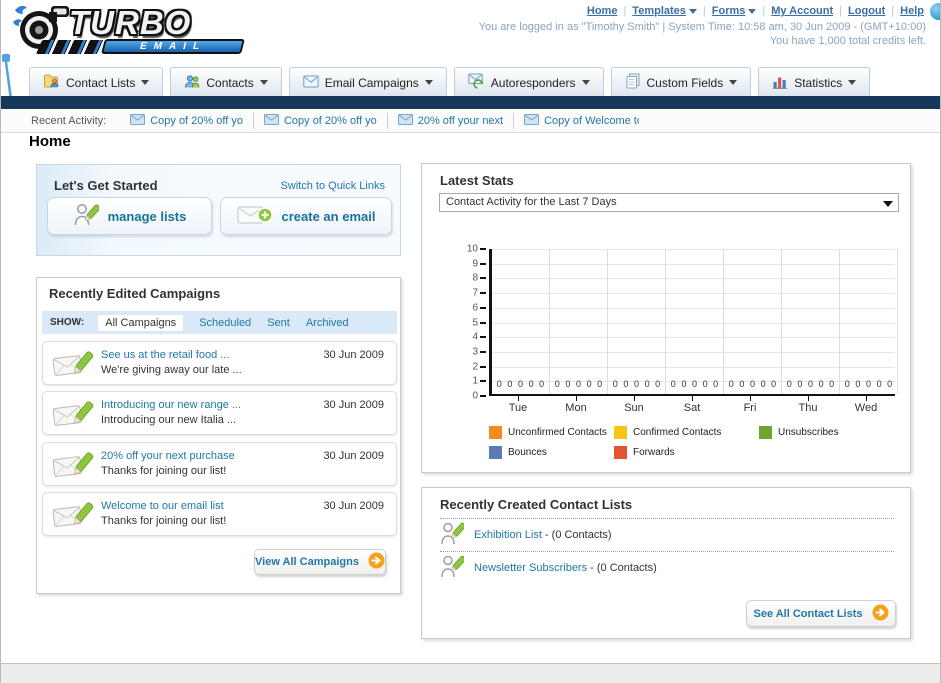  What do you see at coordinates (163, 506) in the screenshot?
I see `campaign-title-link: Welcome to our email list` at bounding box center [163, 506].